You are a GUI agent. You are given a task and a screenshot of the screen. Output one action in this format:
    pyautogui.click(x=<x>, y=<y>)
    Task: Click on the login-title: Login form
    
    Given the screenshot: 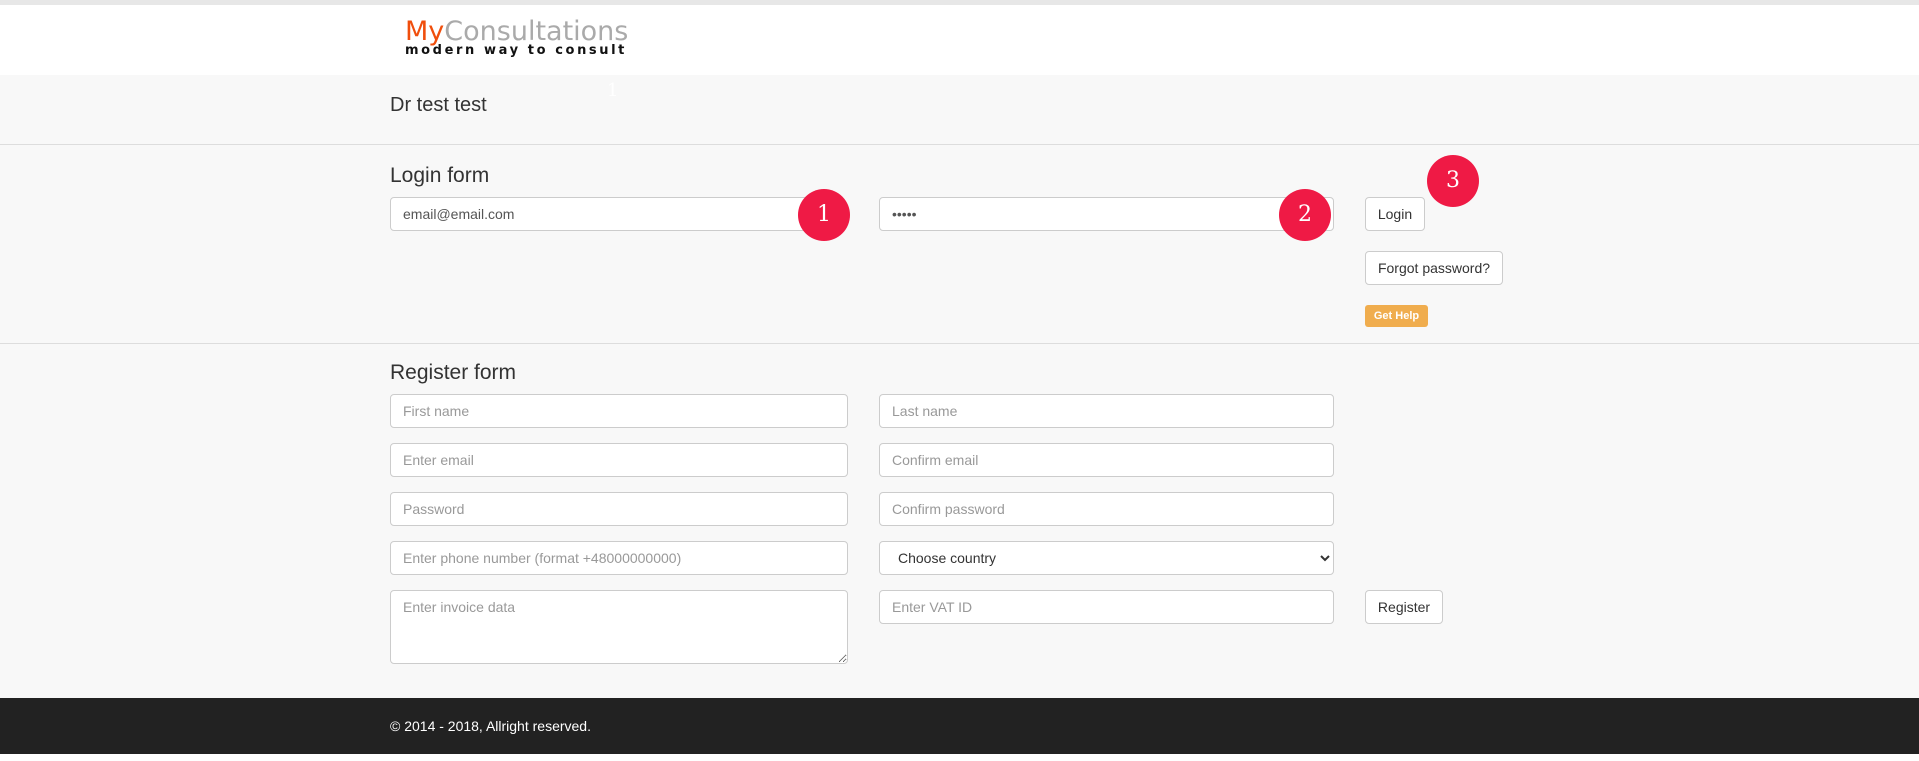 What is the action you would take?
    pyautogui.click(x=440, y=175)
    